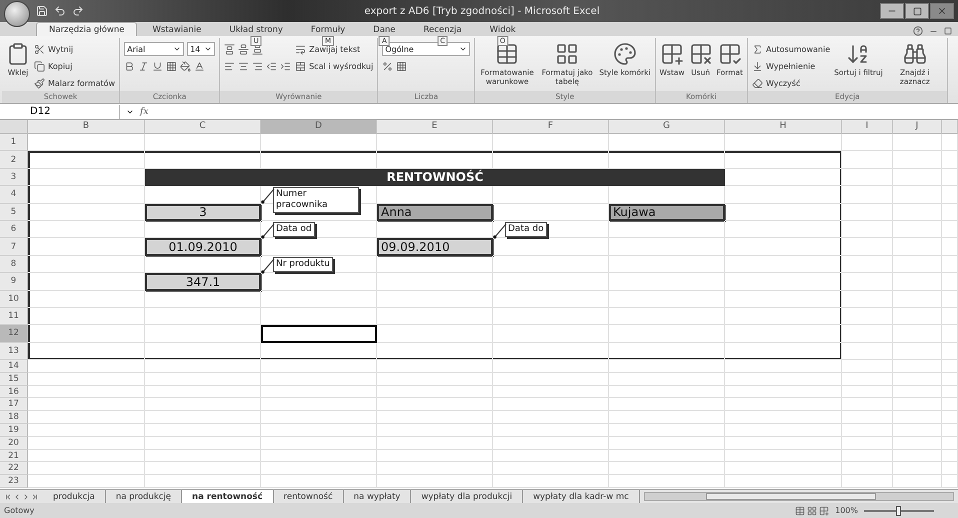  I want to click on sheet-tab: rentowność, so click(309, 496).